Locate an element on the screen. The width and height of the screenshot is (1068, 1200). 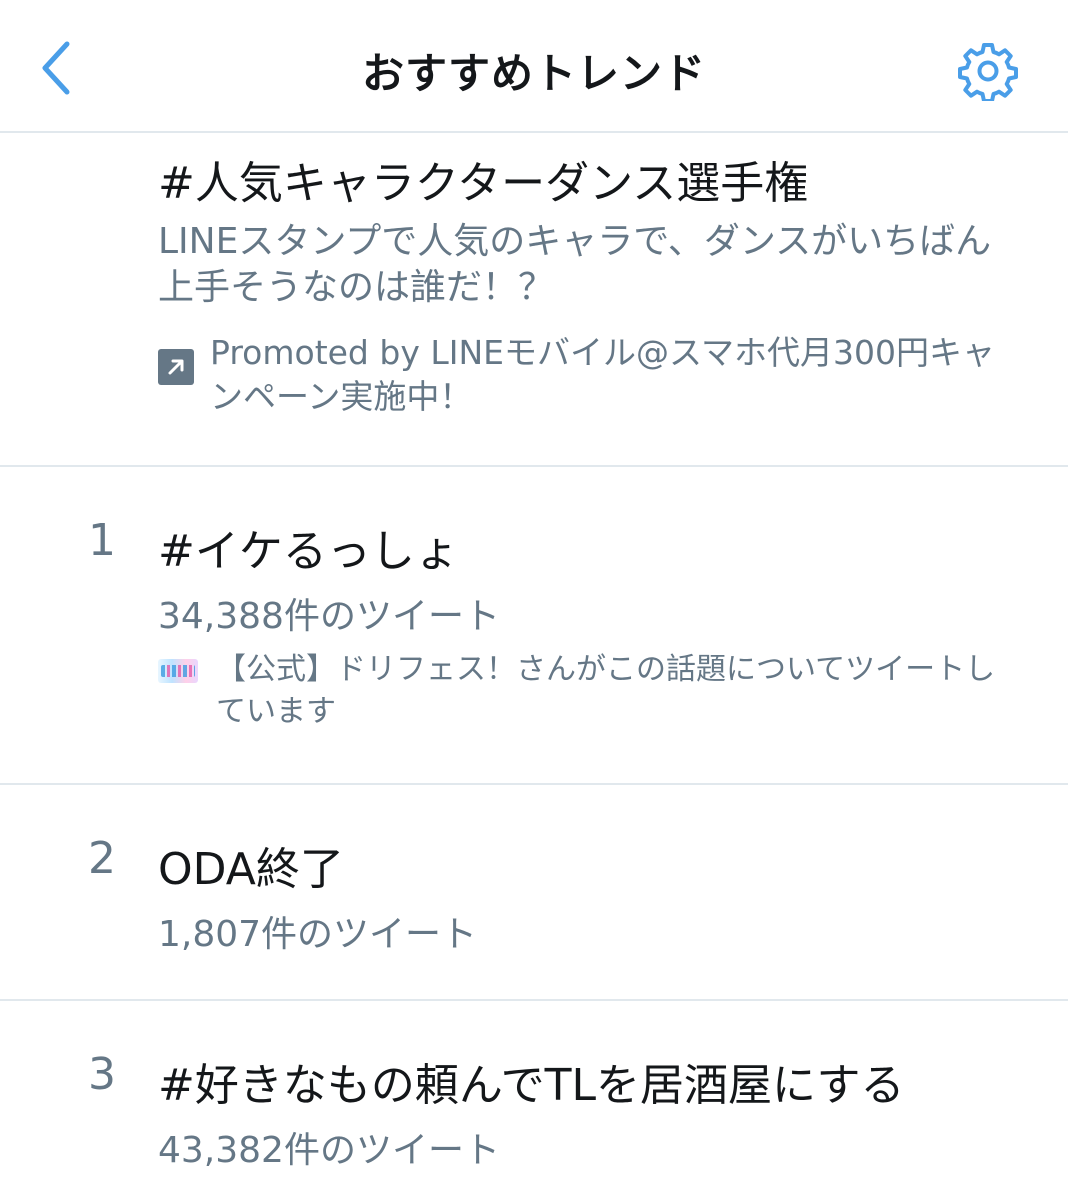
social-context-text: 【公式】ドリフェス！さんがこの話題についてツイートしています is located at coordinates (606, 690).